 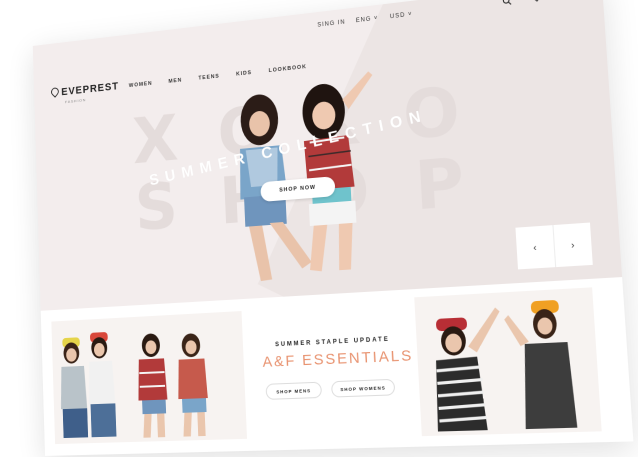 I want to click on promo-models-left-image, so click(x=149, y=378).